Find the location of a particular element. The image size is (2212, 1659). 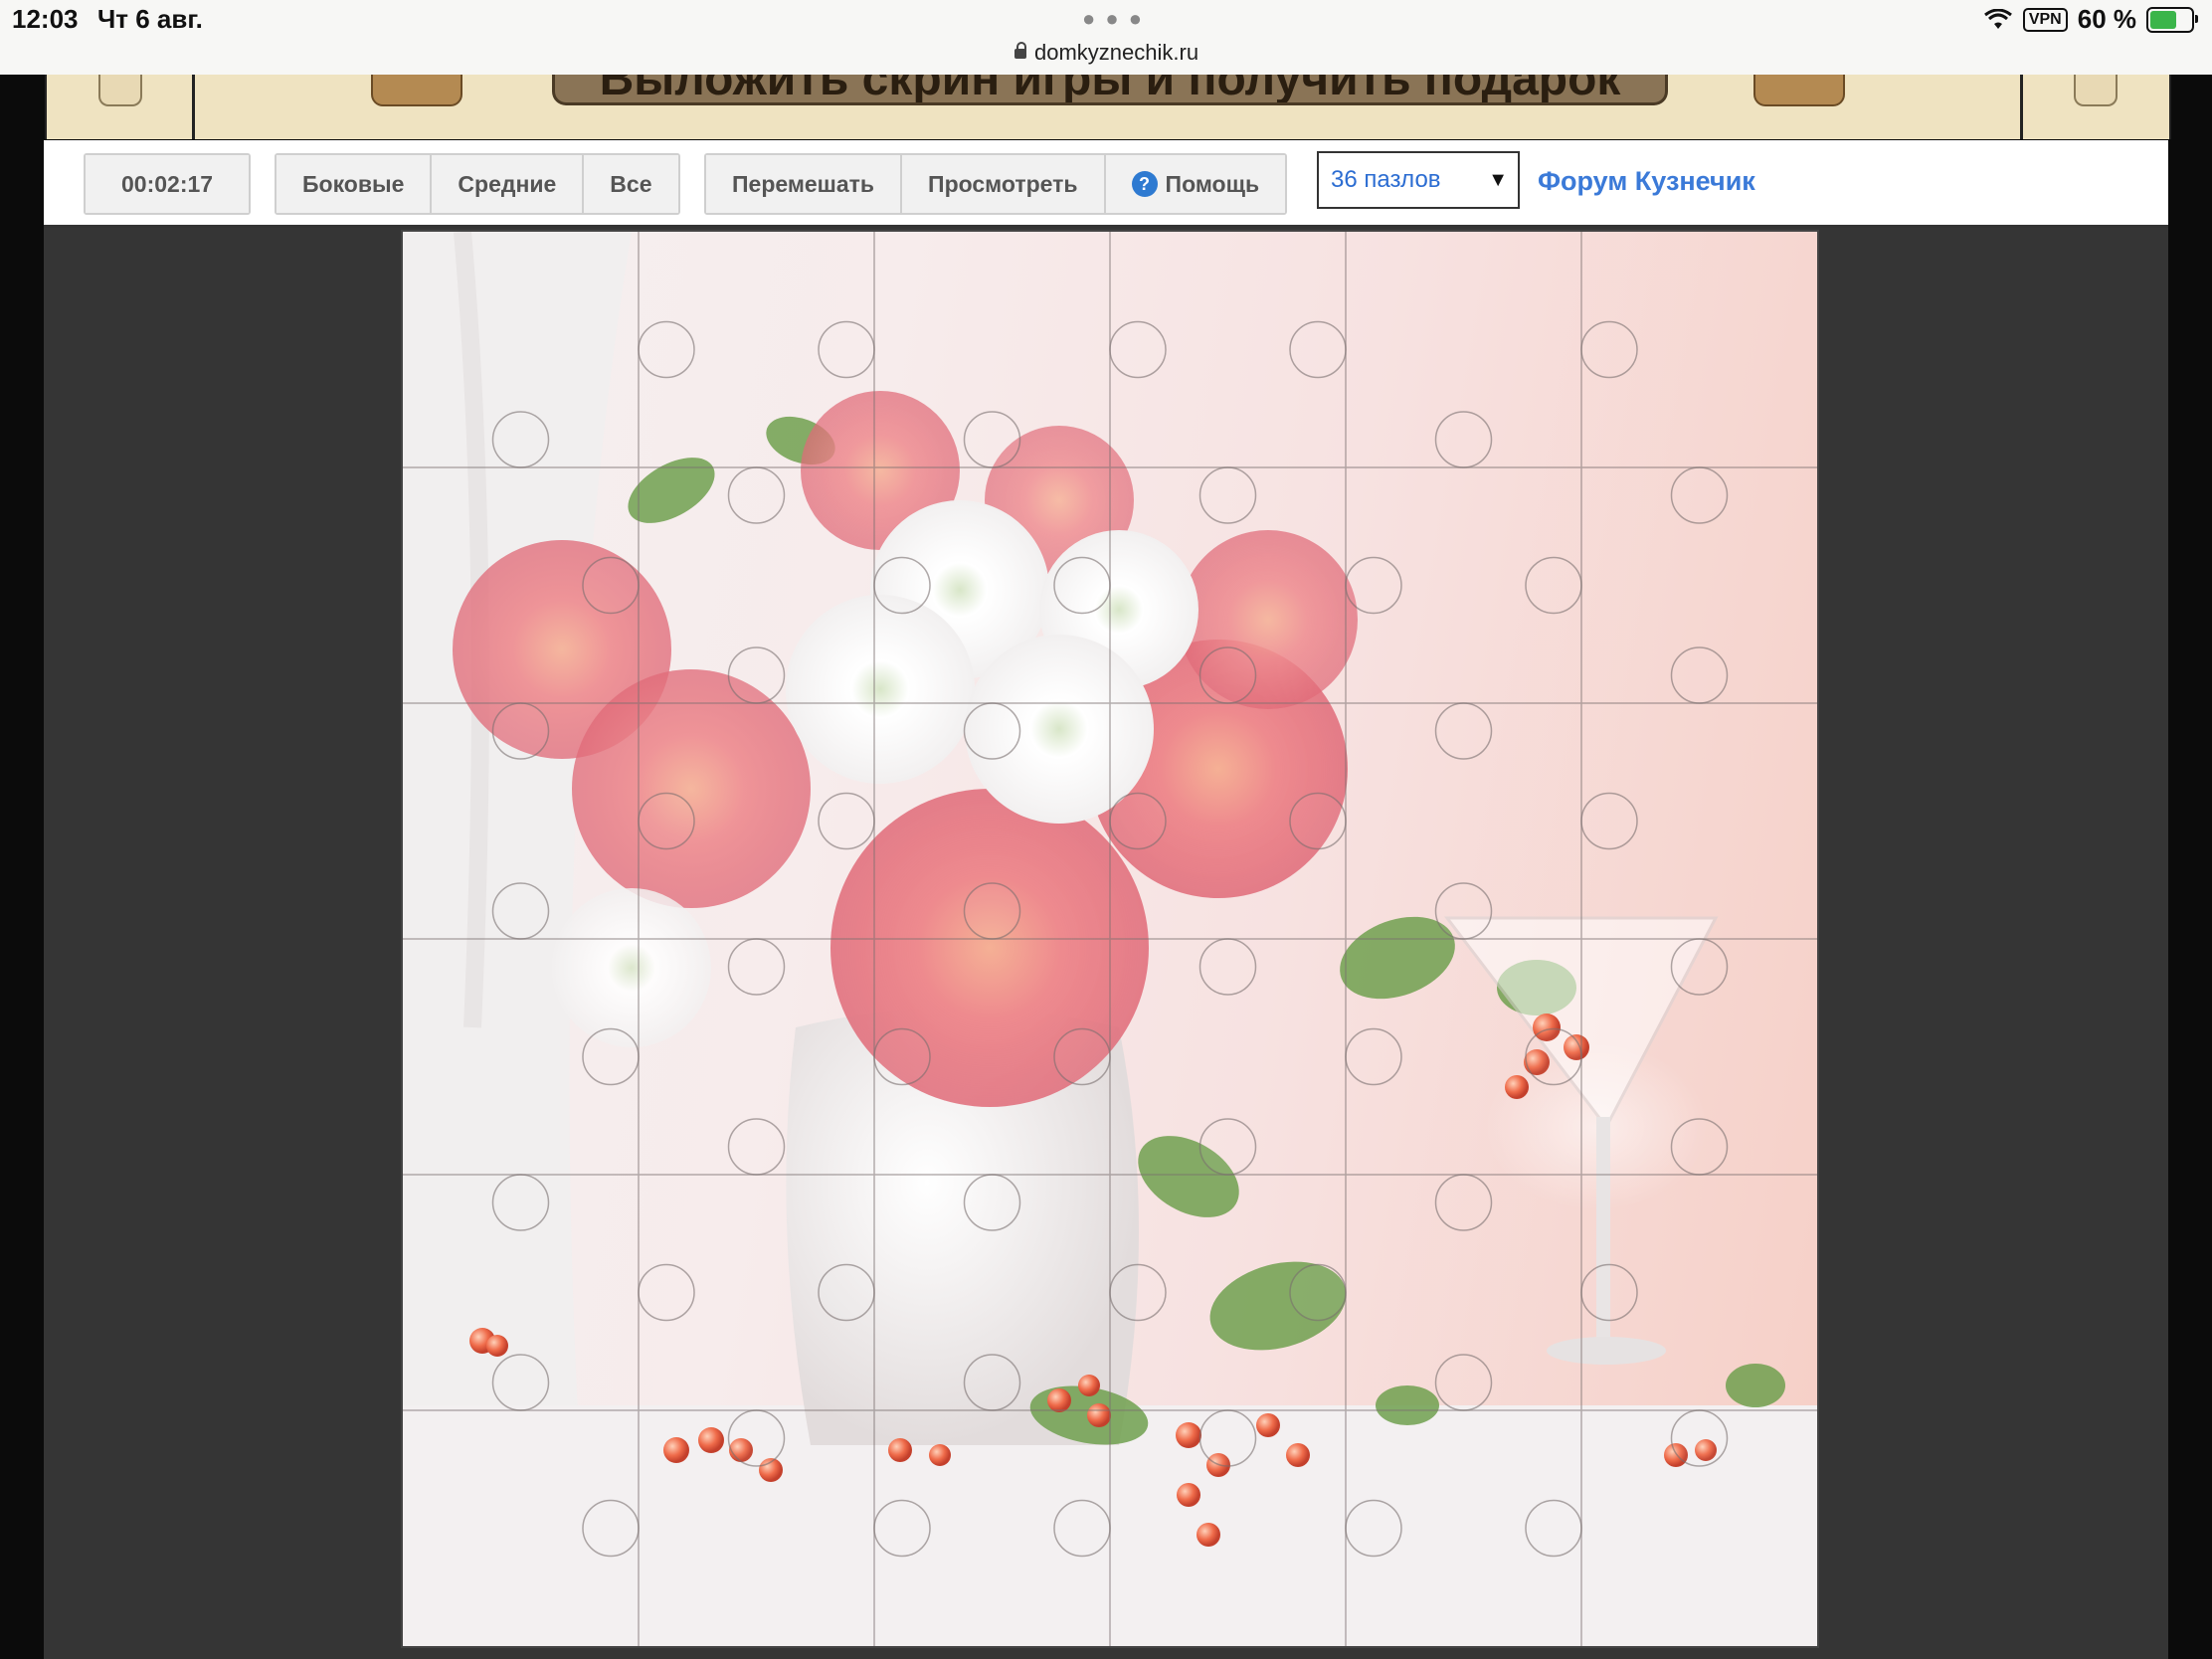

filter-group: Боковые Средние Все is located at coordinates (477, 184).